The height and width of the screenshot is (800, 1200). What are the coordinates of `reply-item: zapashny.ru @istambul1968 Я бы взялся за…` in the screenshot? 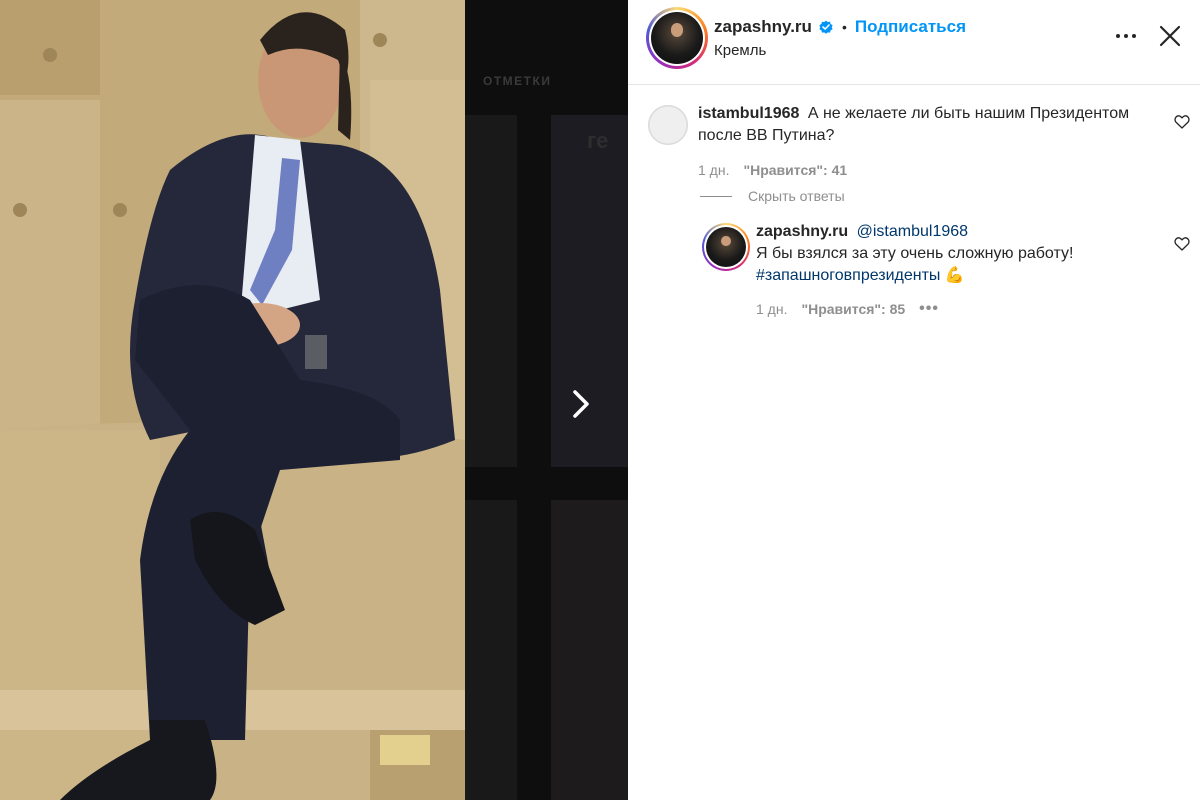 It's located at (887, 271).